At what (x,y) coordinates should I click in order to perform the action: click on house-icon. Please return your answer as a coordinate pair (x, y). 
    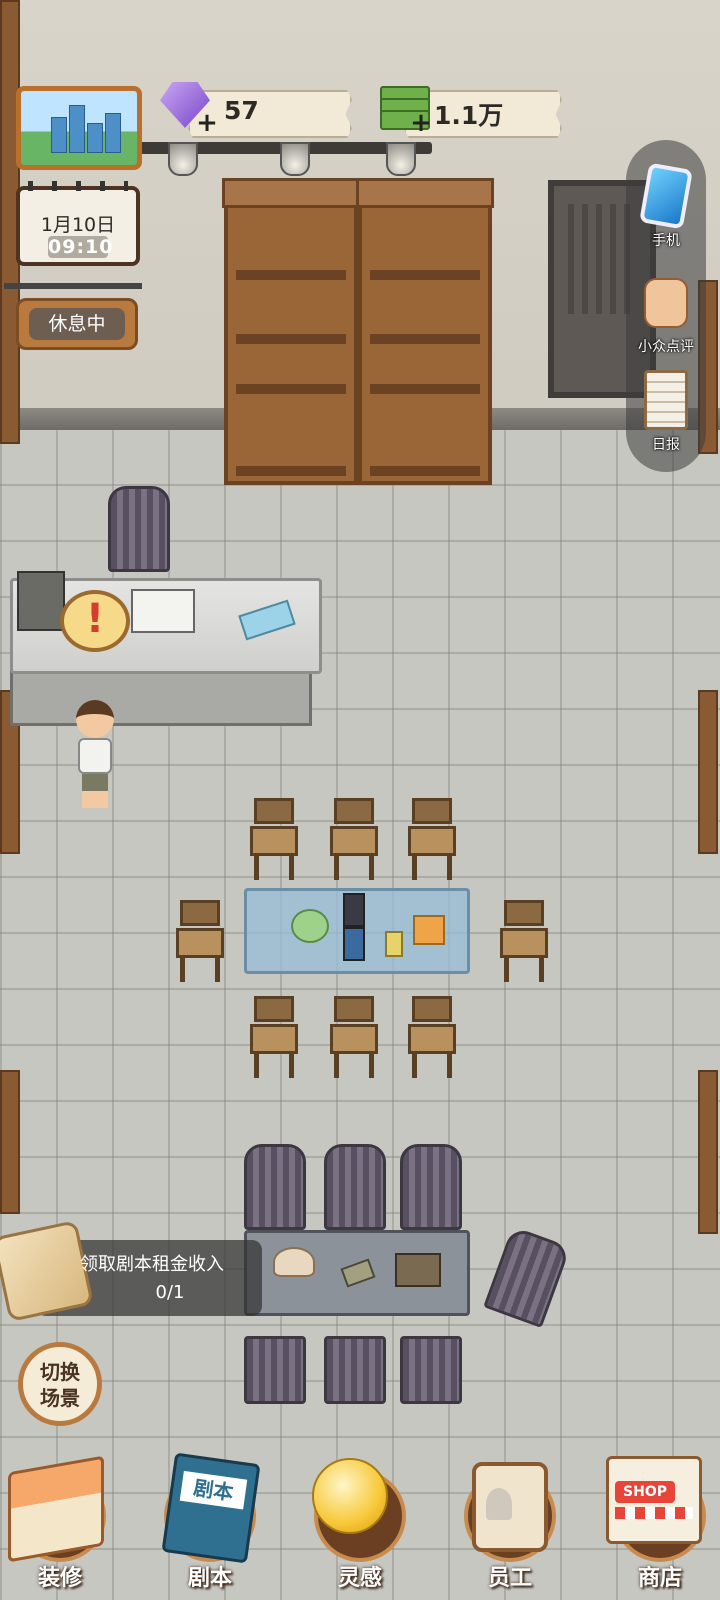
    Looking at the image, I should click on (56, 1509).